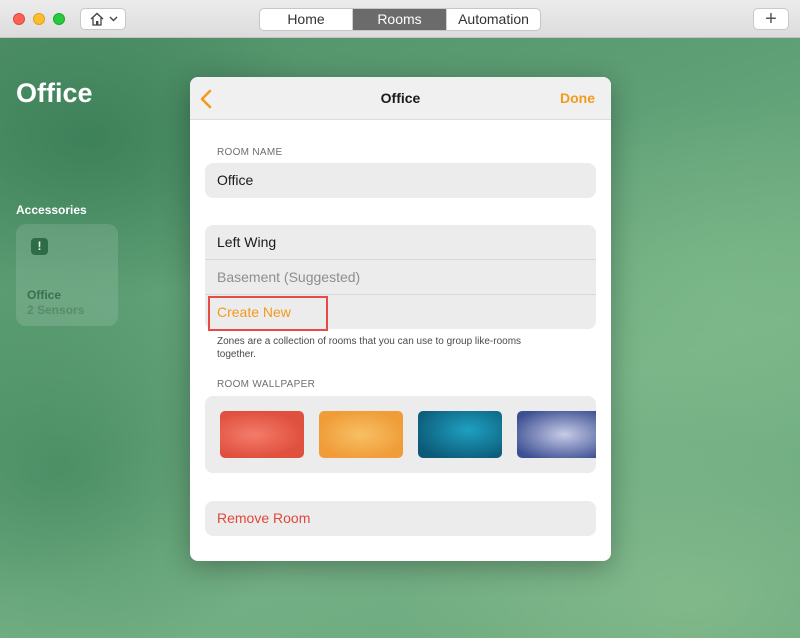 The width and height of the screenshot is (800, 638). I want to click on view-tabs: Home Rooms Automation, so click(400, 19).